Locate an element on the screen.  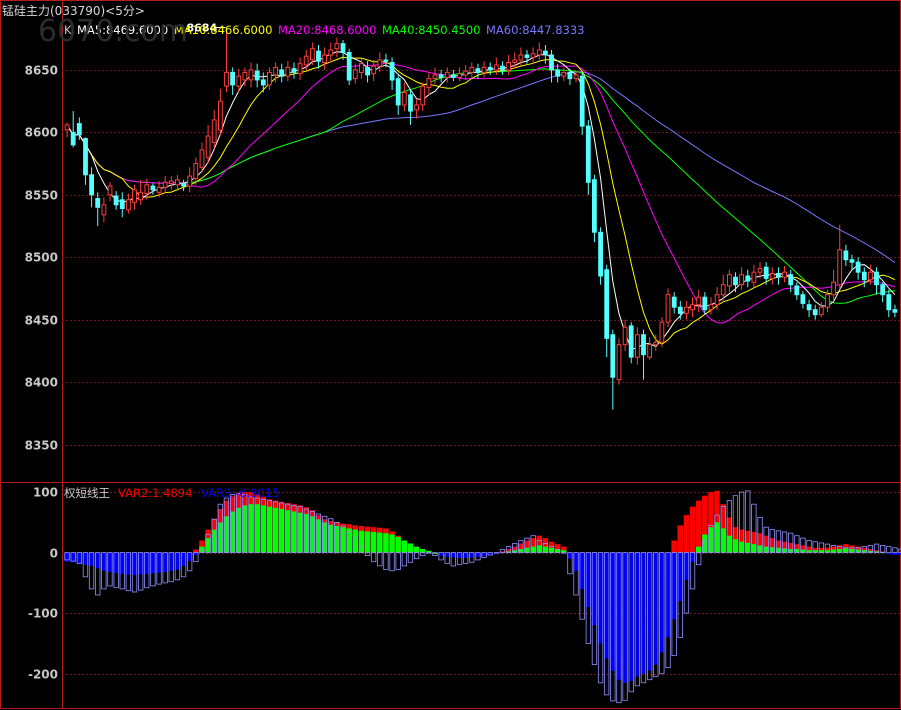
legend-item: VAR3:-6.8015 is located at coordinates (240, 493).